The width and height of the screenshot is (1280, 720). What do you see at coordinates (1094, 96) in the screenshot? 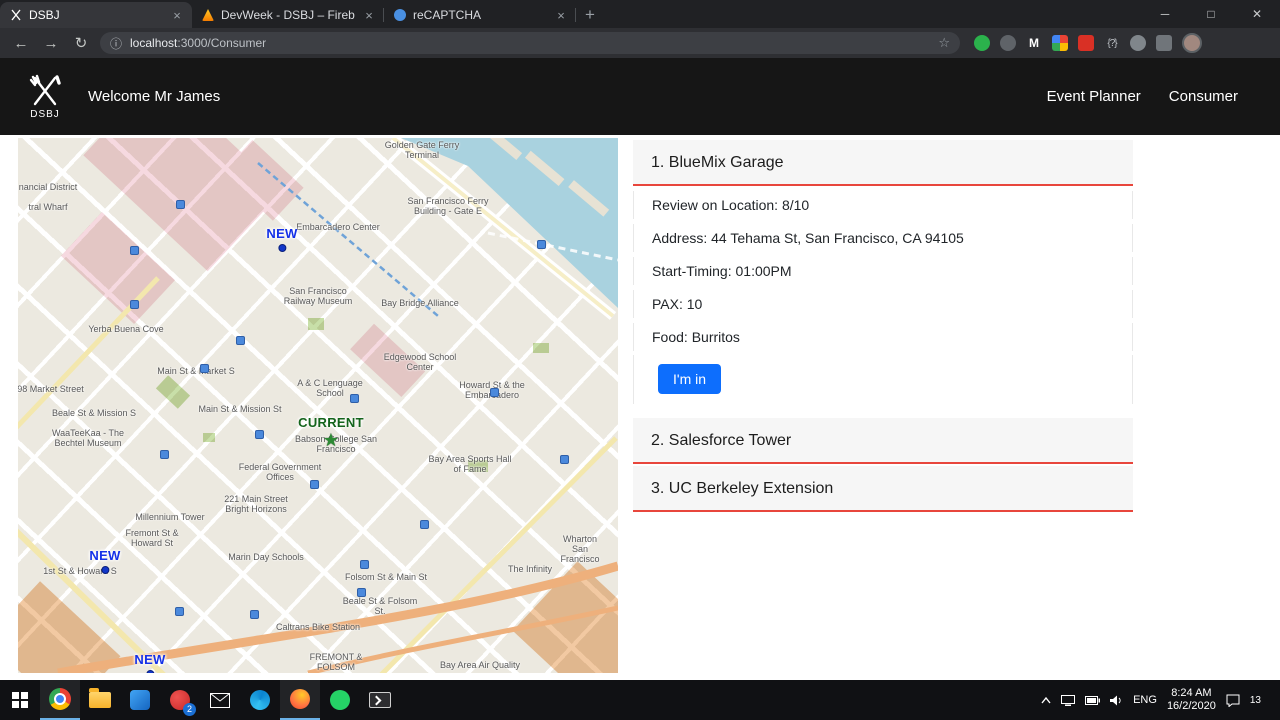
I see `nav-event-planner: Event Planner` at bounding box center [1094, 96].